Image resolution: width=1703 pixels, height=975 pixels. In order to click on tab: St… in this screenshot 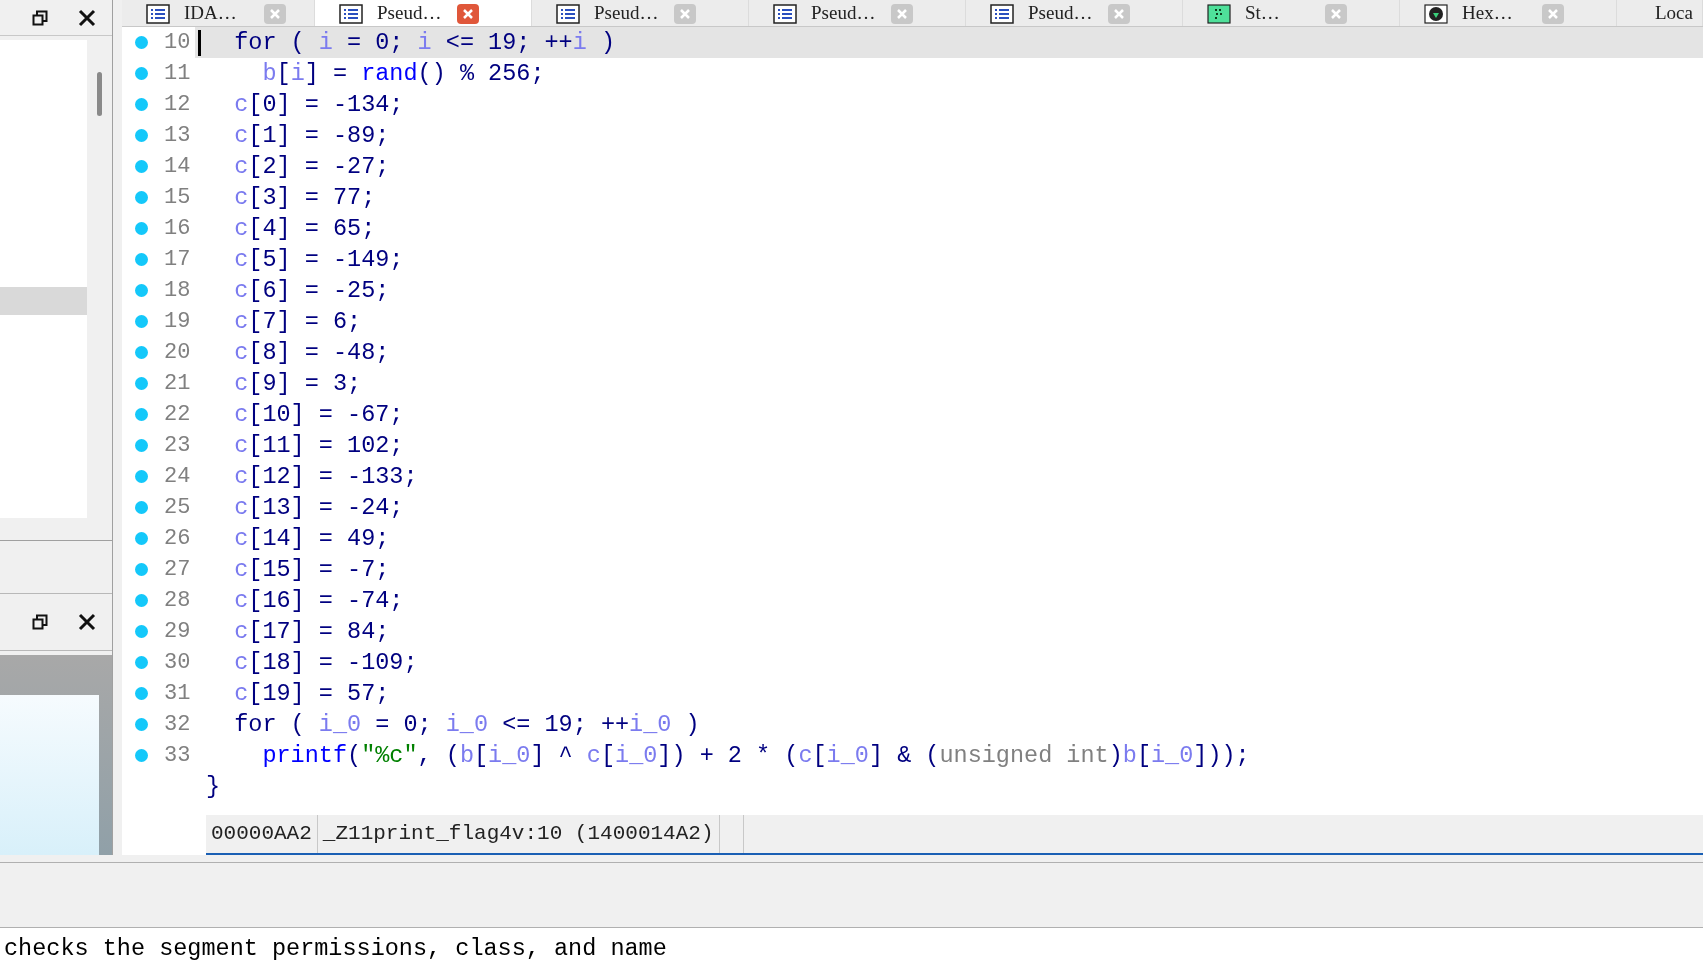, I will do `click(1291, 13)`.